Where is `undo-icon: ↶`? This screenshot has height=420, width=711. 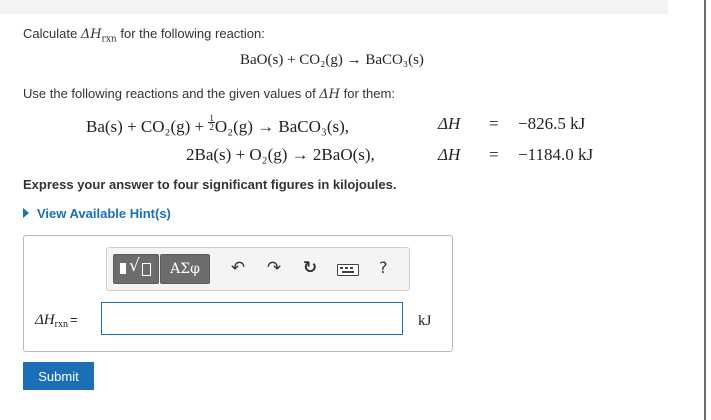 undo-icon: ↶ is located at coordinates (238, 268).